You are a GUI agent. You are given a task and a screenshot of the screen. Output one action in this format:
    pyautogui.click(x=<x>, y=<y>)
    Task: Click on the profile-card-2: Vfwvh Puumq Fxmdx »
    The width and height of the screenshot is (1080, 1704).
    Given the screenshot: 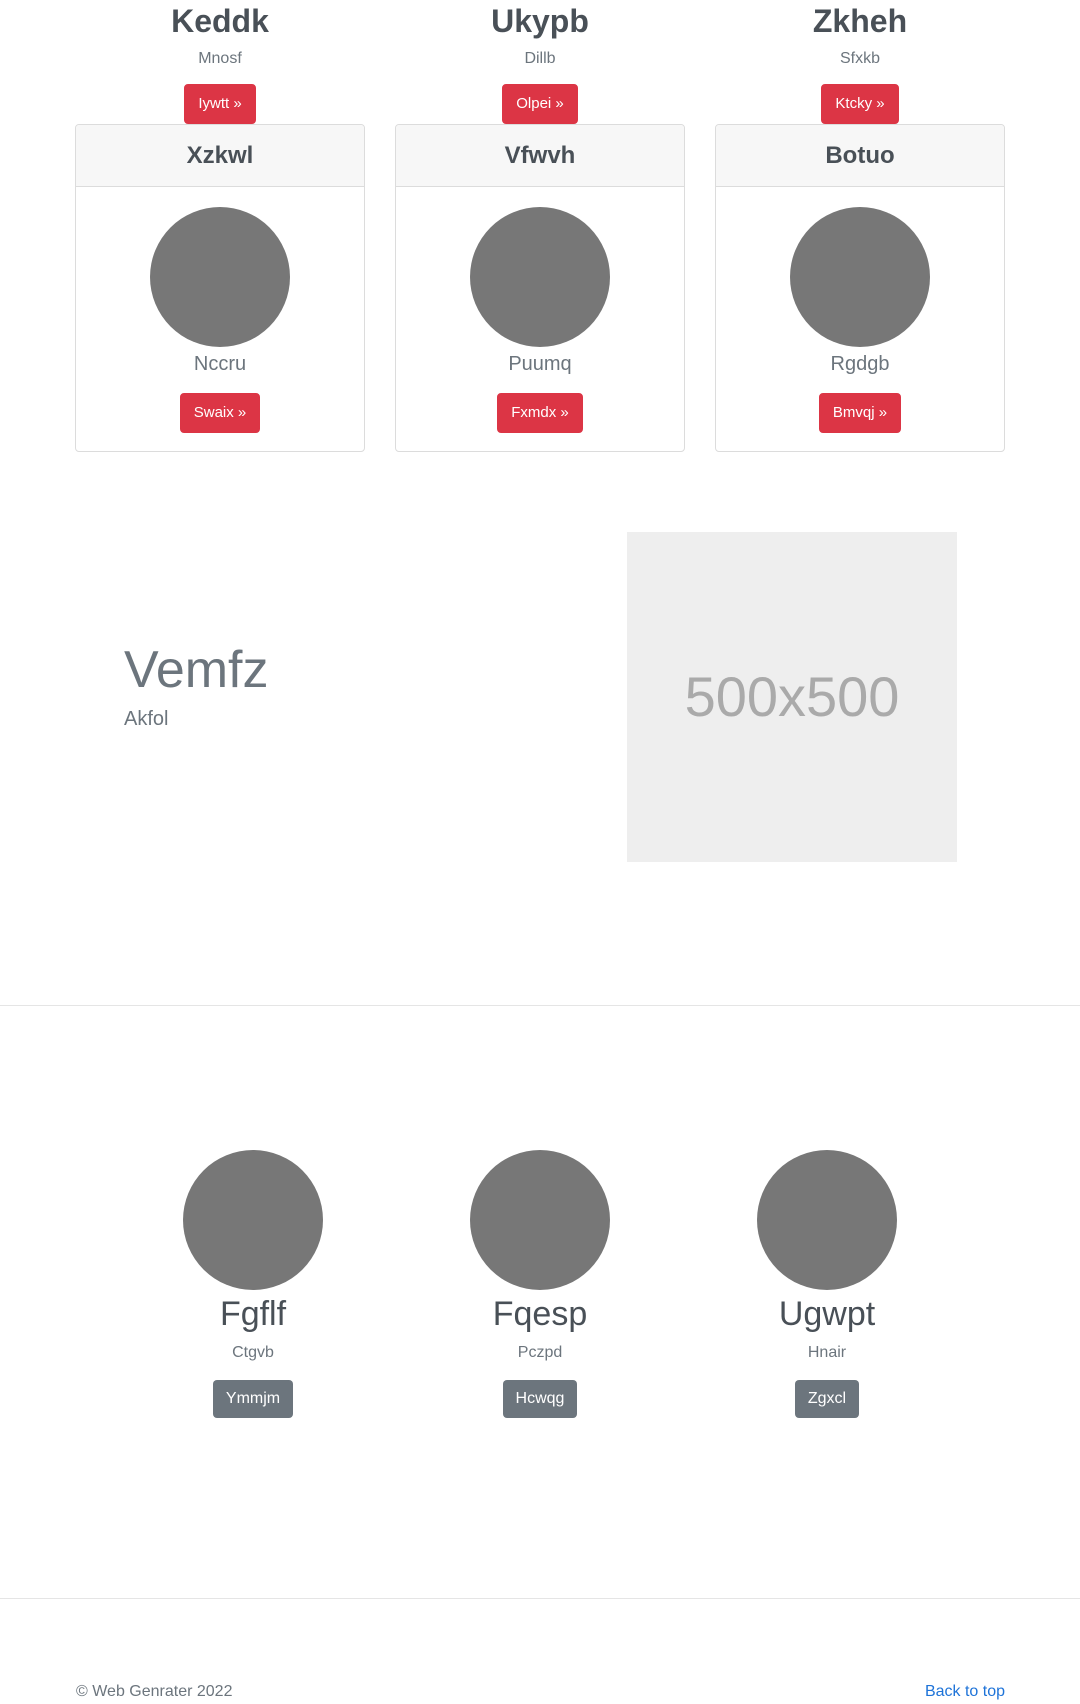 What is the action you would take?
    pyautogui.click(x=540, y=288)
    